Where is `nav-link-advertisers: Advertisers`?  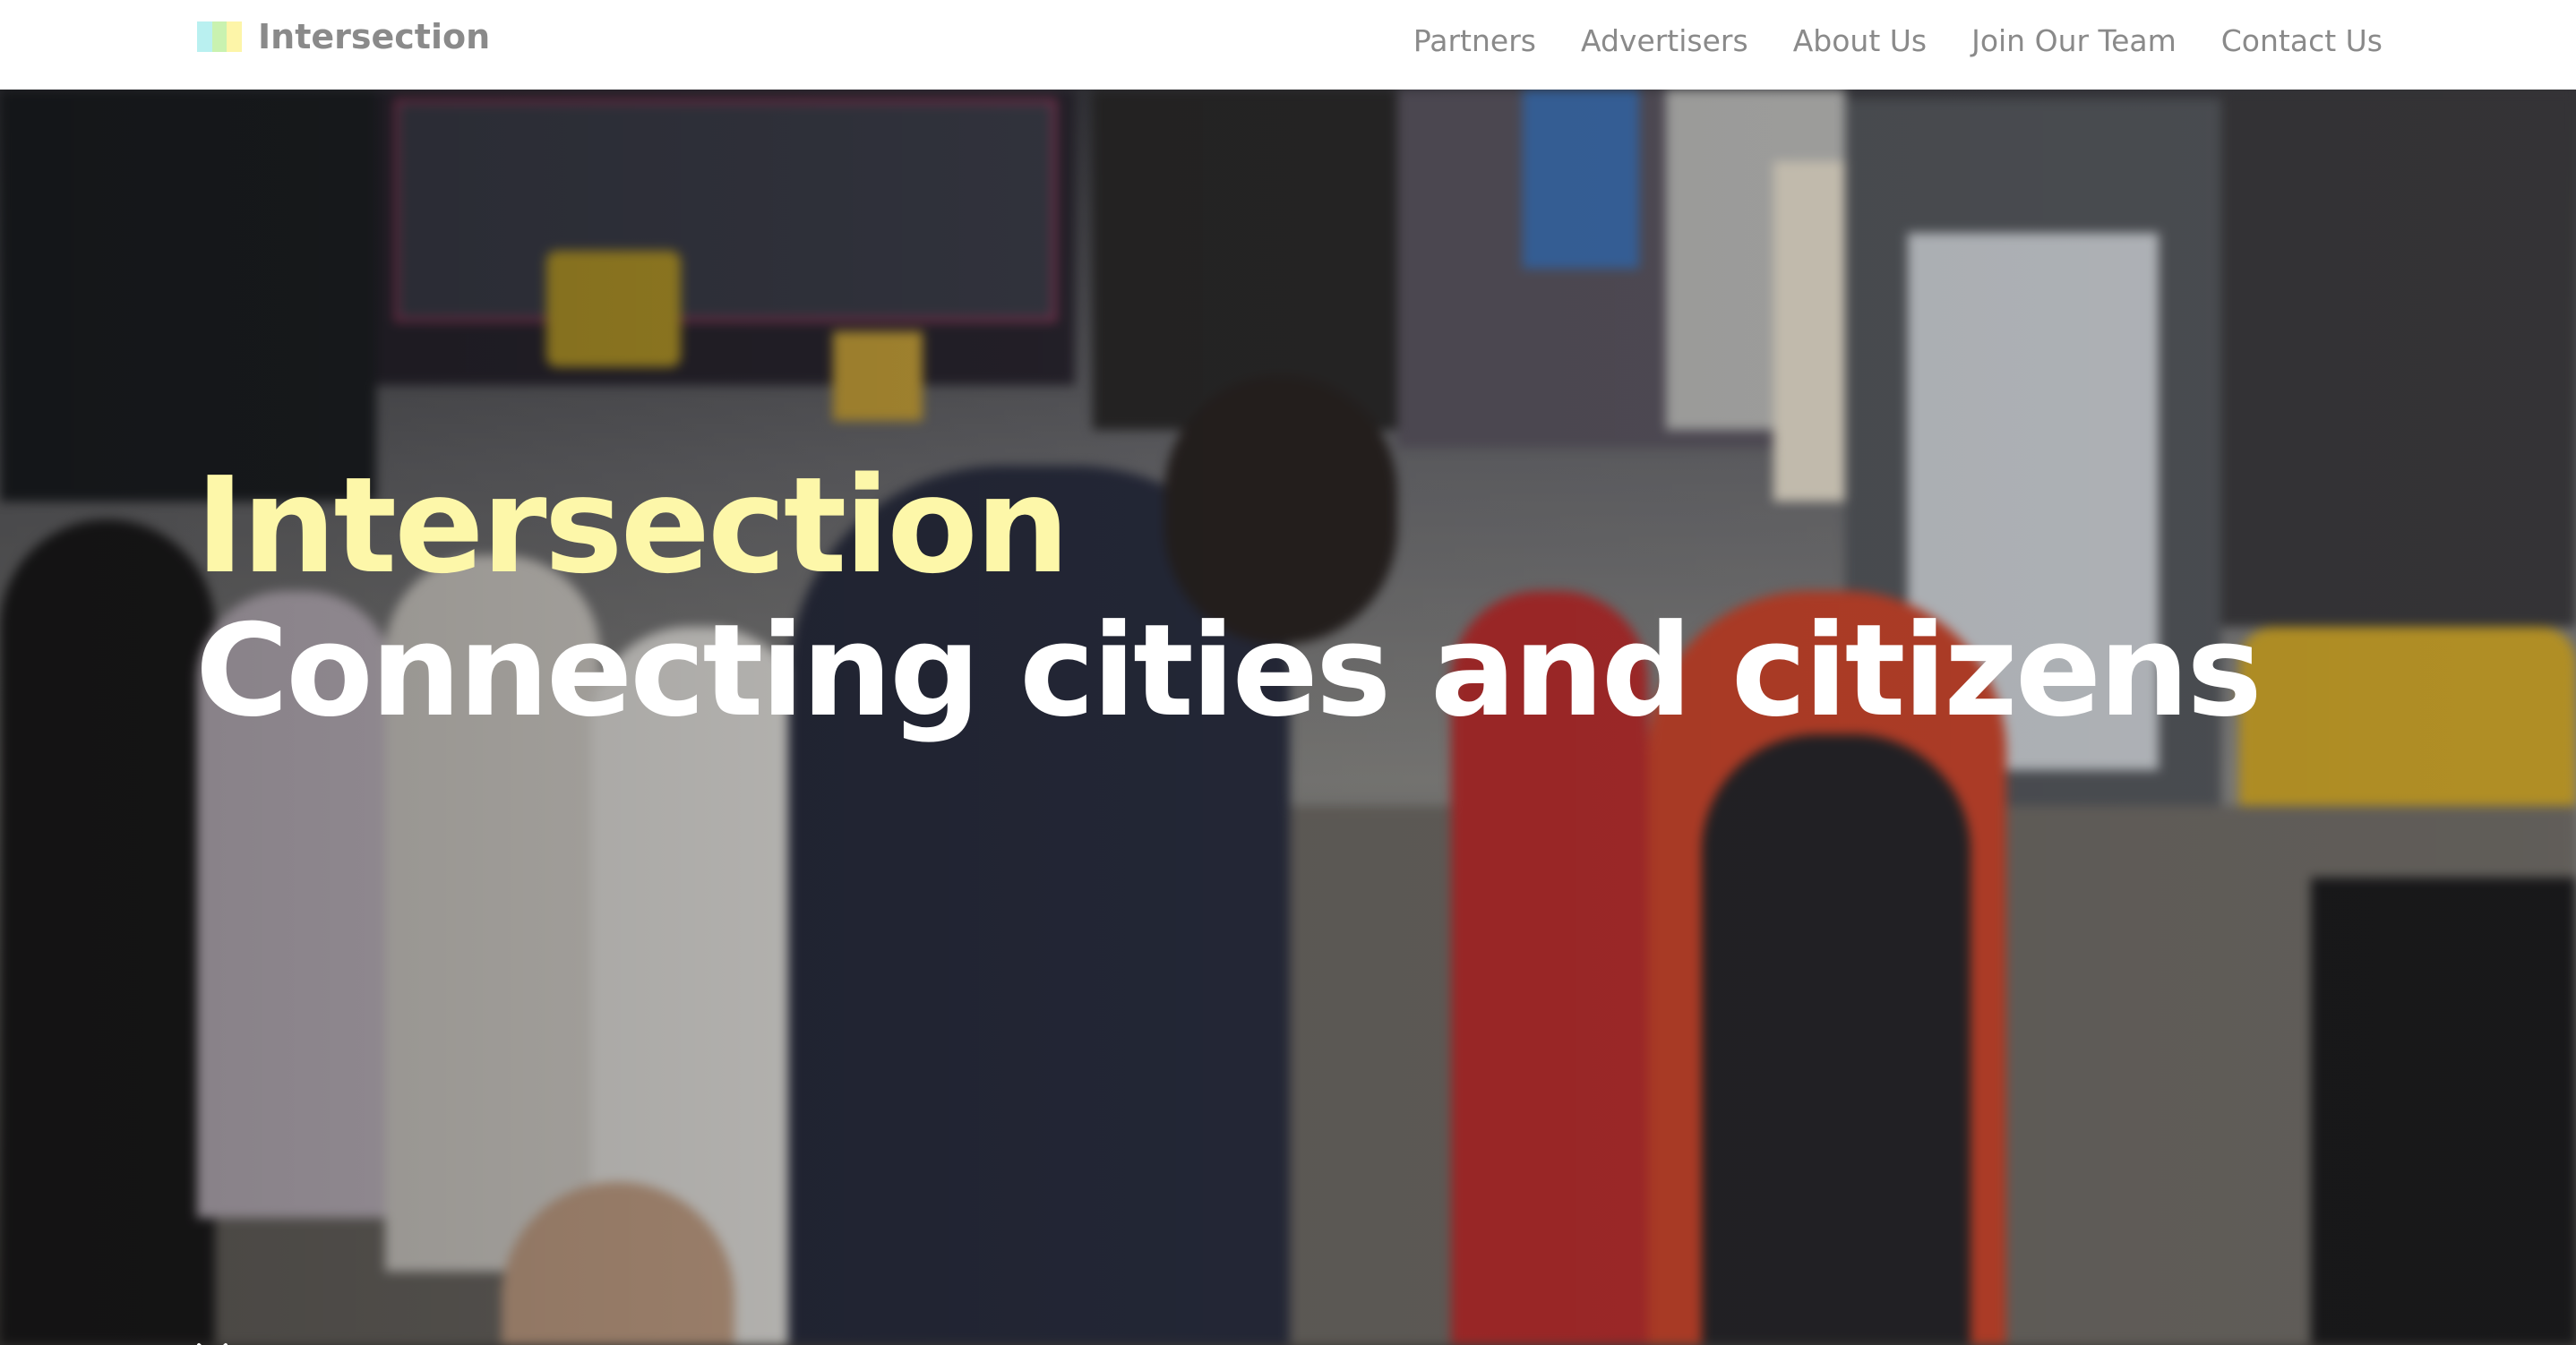
nav-link-advertisers: Advertisers is located at coordinates (1664, 40).